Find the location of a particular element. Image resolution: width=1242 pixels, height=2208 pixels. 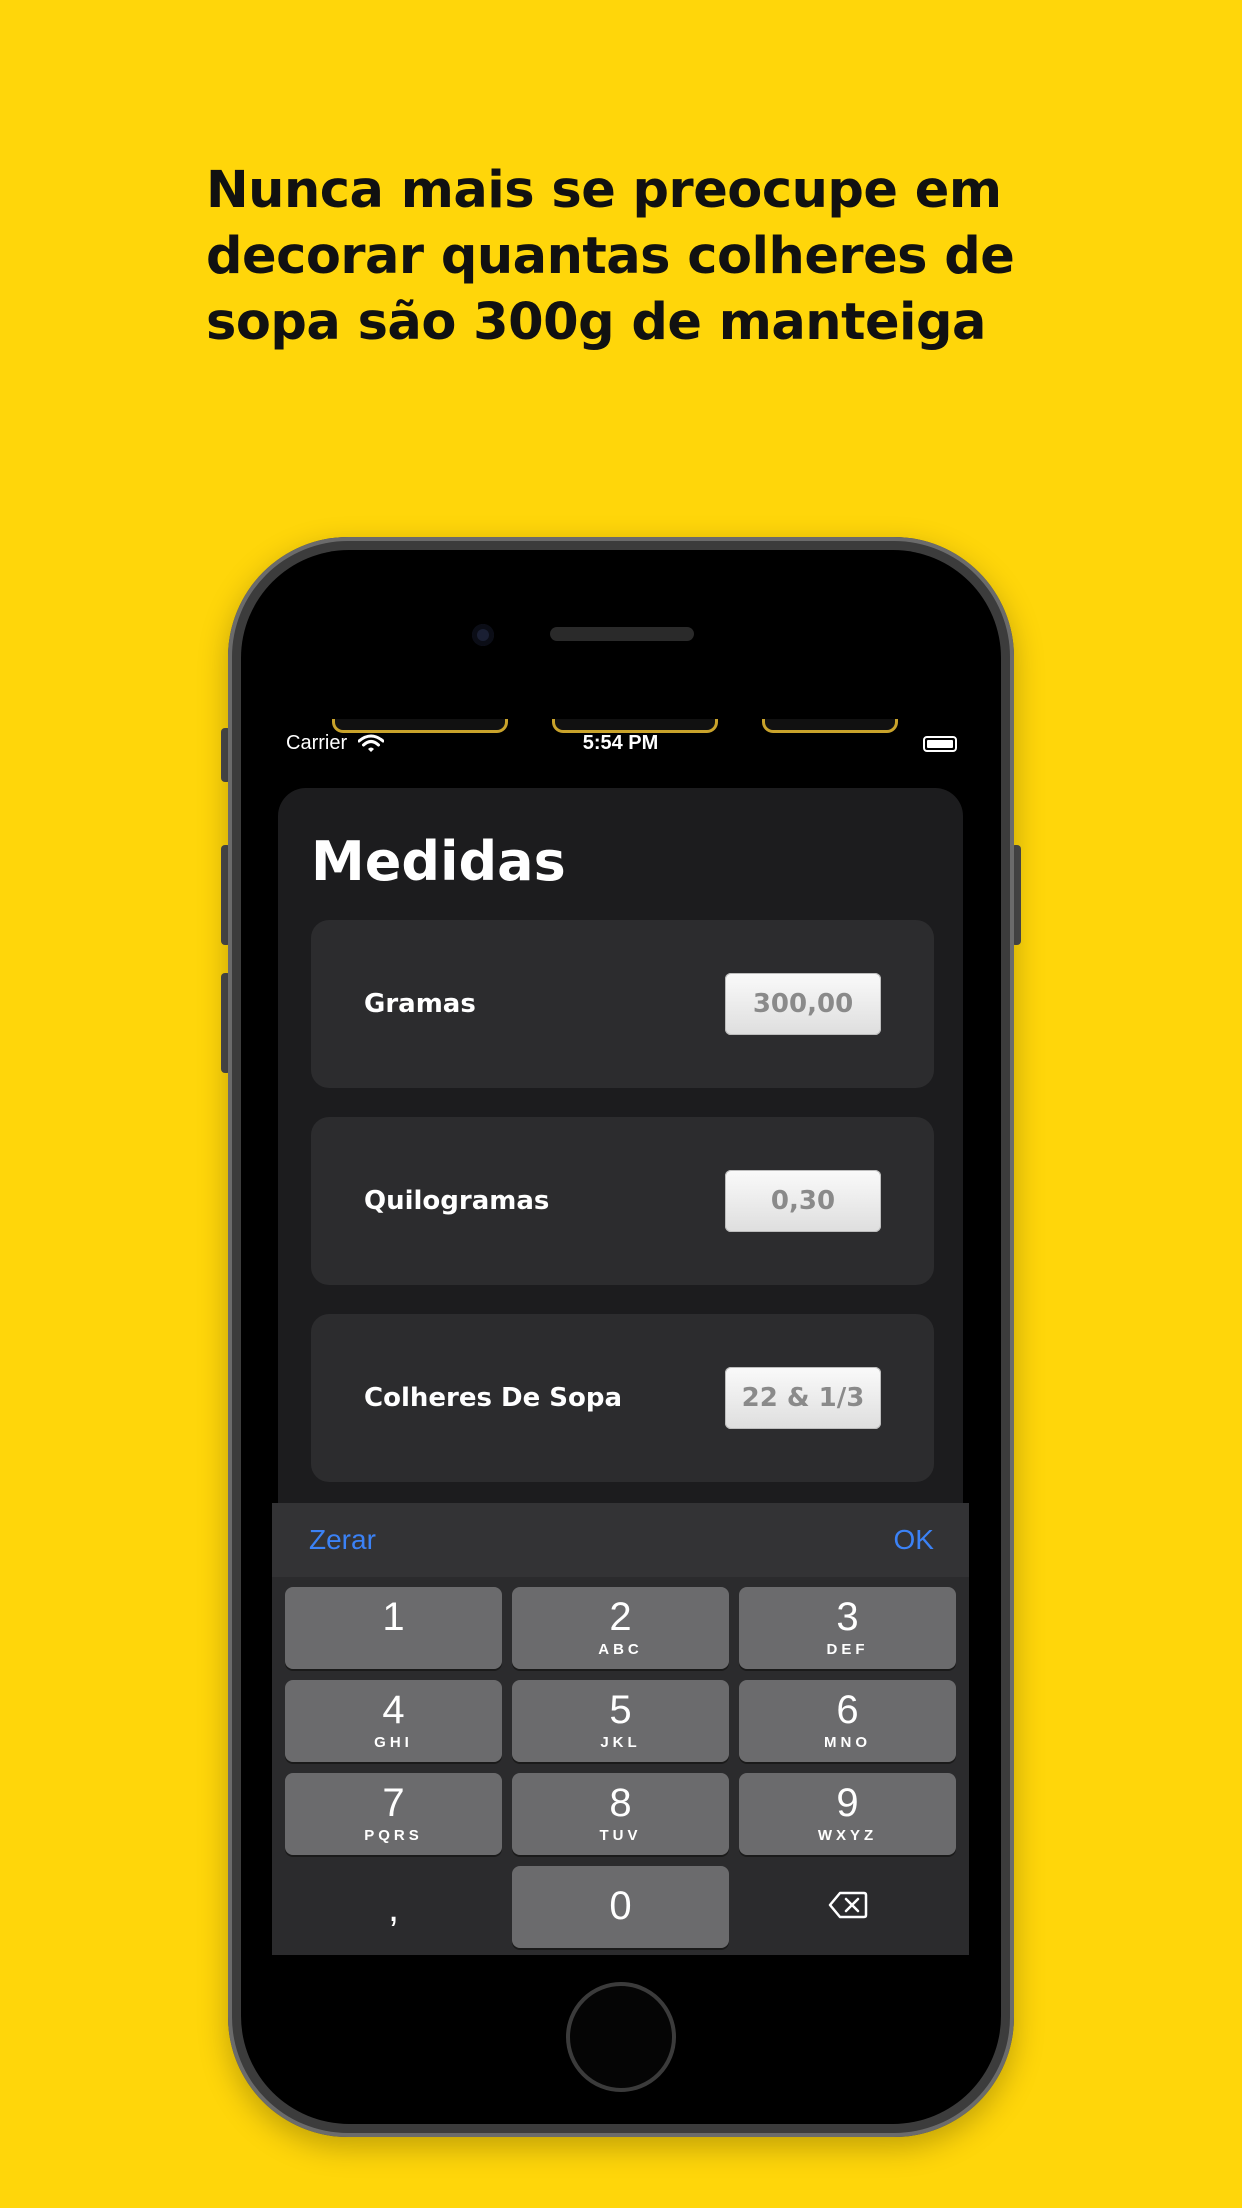

key-letters: TUV is located at coordinates (620, 1835).